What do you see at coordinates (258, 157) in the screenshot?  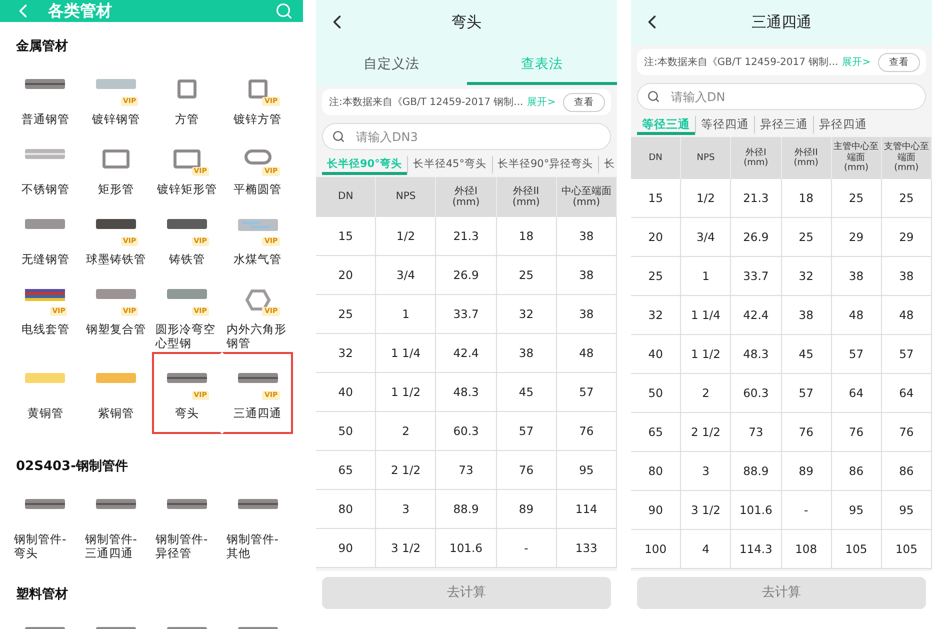 I see `oval-tube-icon` at bounding box center [258, 157].